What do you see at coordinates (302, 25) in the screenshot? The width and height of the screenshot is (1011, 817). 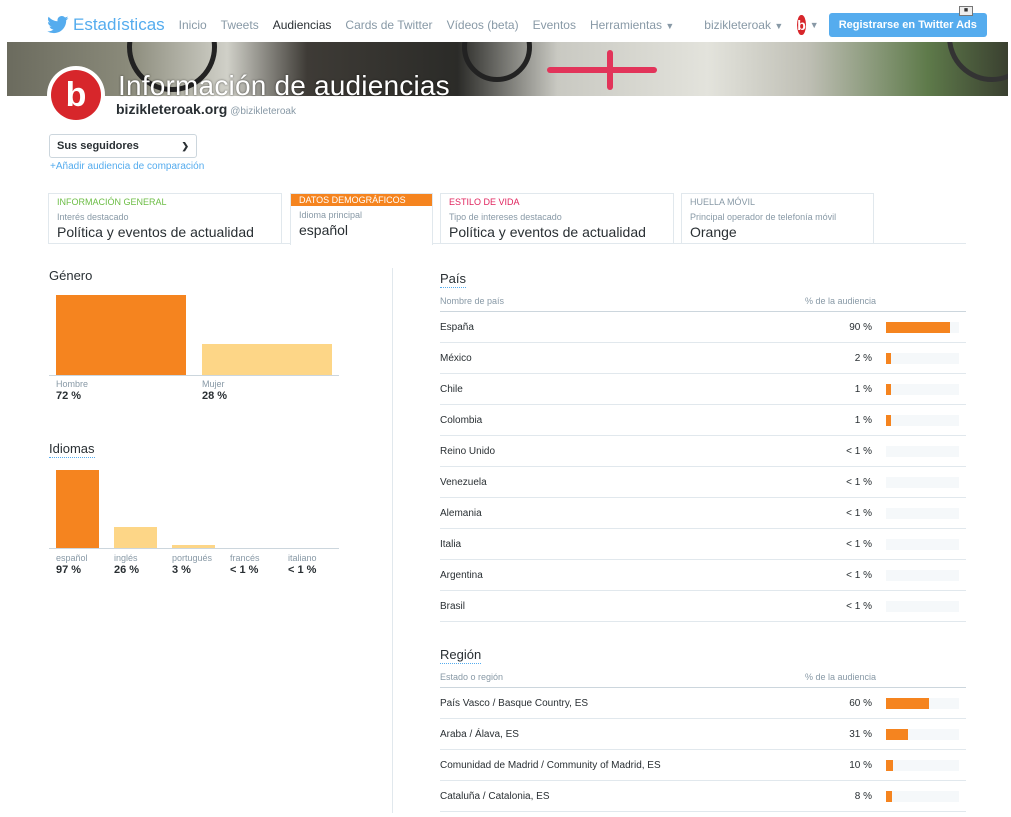 I see `nav-audiencias: Audiencias` at bounding box center [302, 25].